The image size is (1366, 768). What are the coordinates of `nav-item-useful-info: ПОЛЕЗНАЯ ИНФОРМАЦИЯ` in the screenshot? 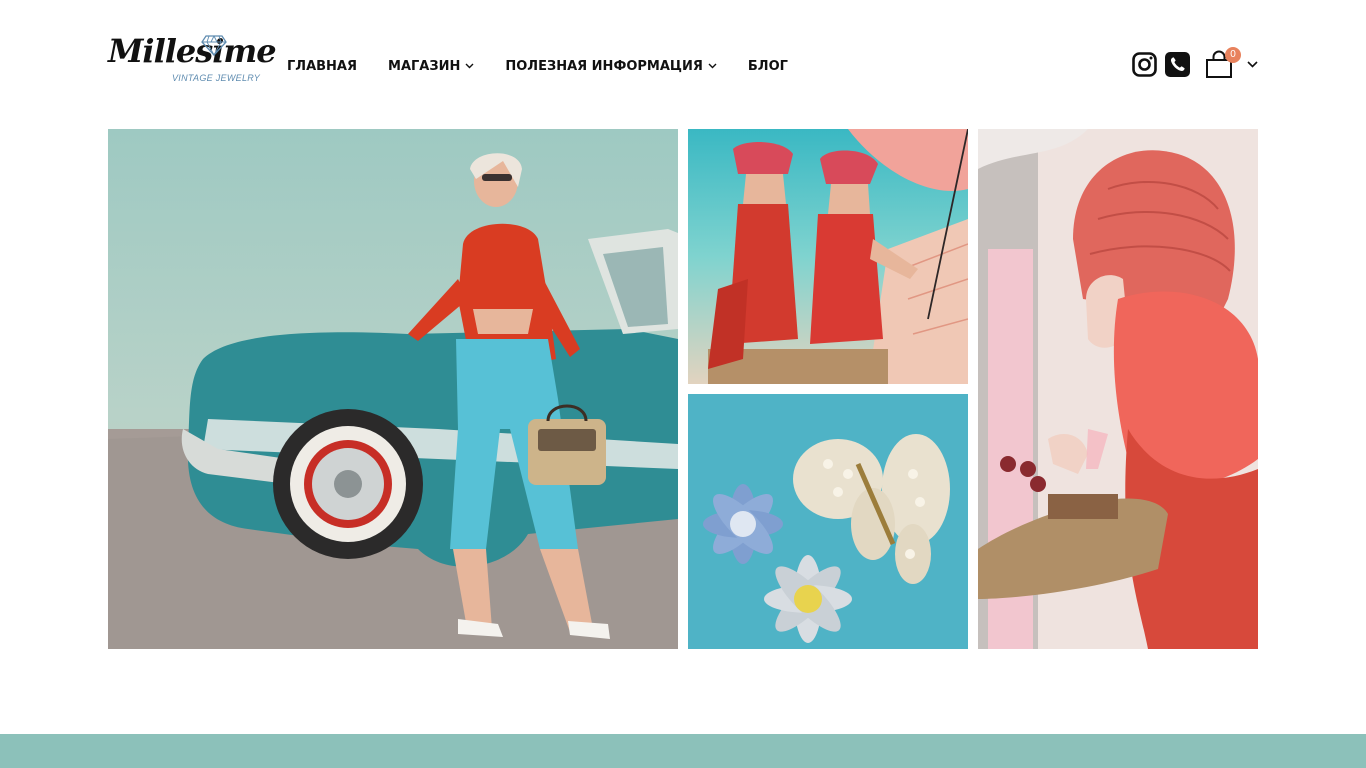 It's located at (611, 66).